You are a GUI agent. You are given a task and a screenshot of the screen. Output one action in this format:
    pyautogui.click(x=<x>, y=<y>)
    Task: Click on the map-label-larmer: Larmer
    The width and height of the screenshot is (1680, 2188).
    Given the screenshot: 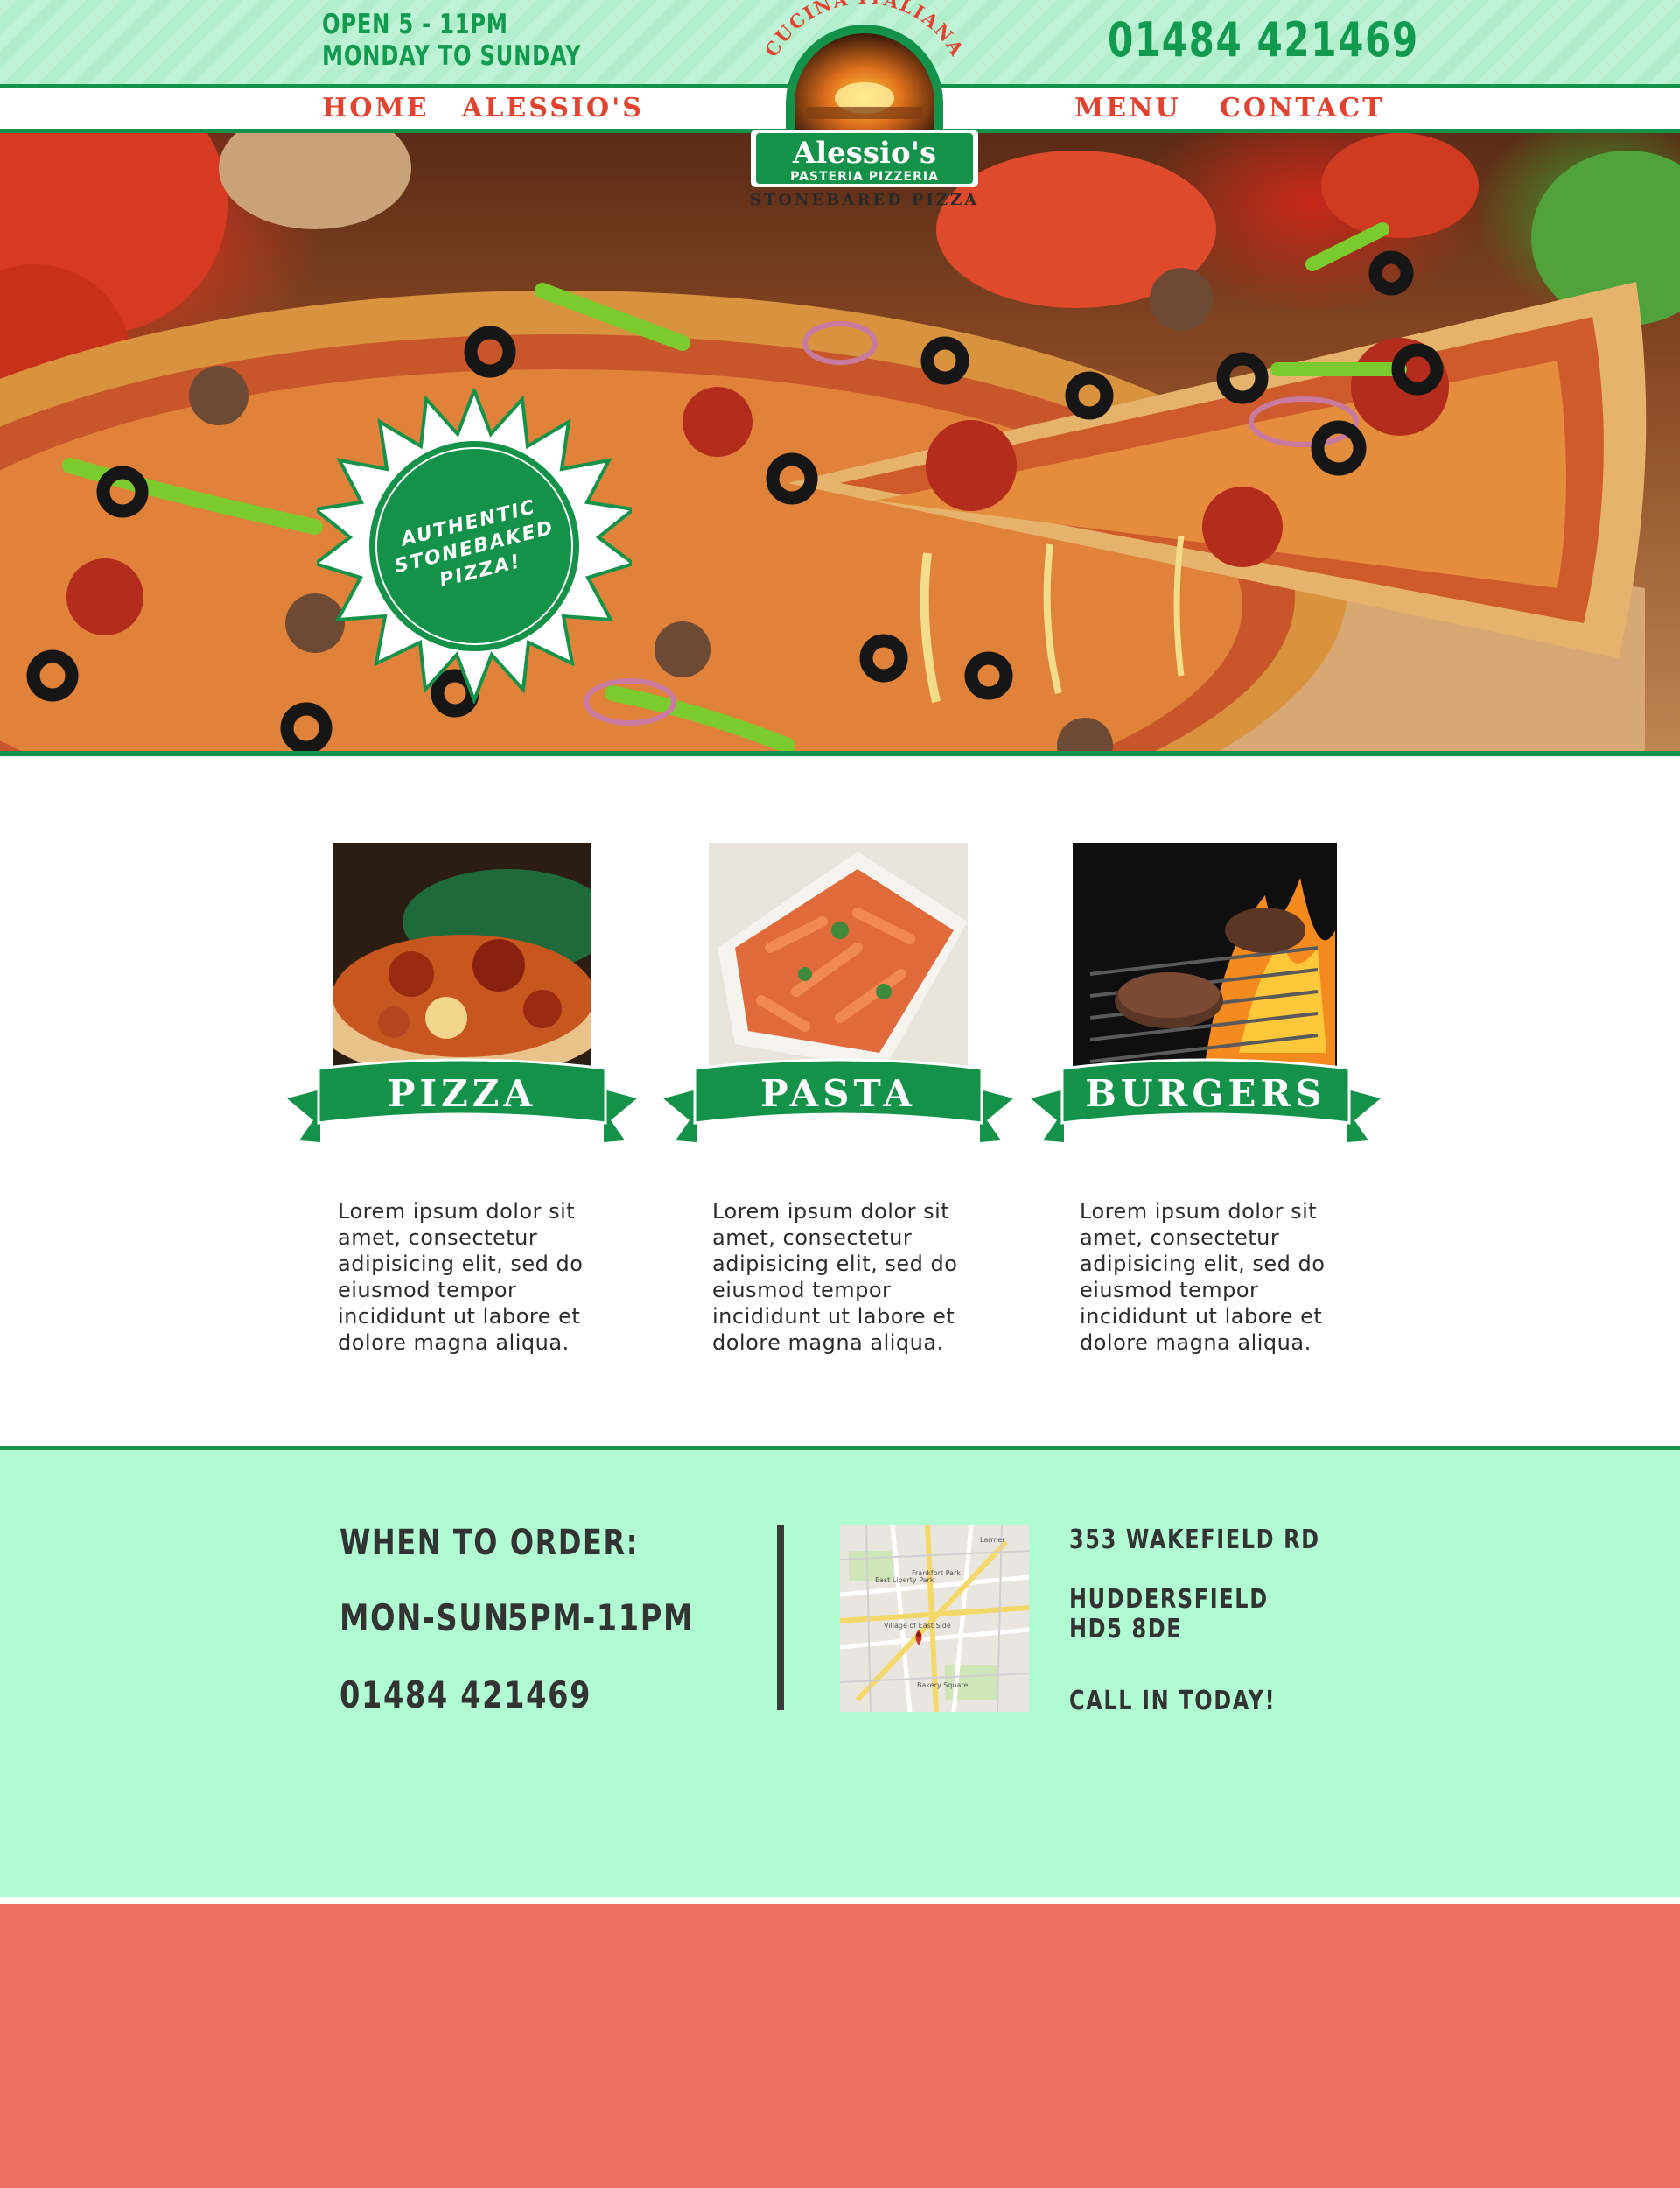 What is the action you would take?
    pyautogui.click(x=992, y=1540)
    